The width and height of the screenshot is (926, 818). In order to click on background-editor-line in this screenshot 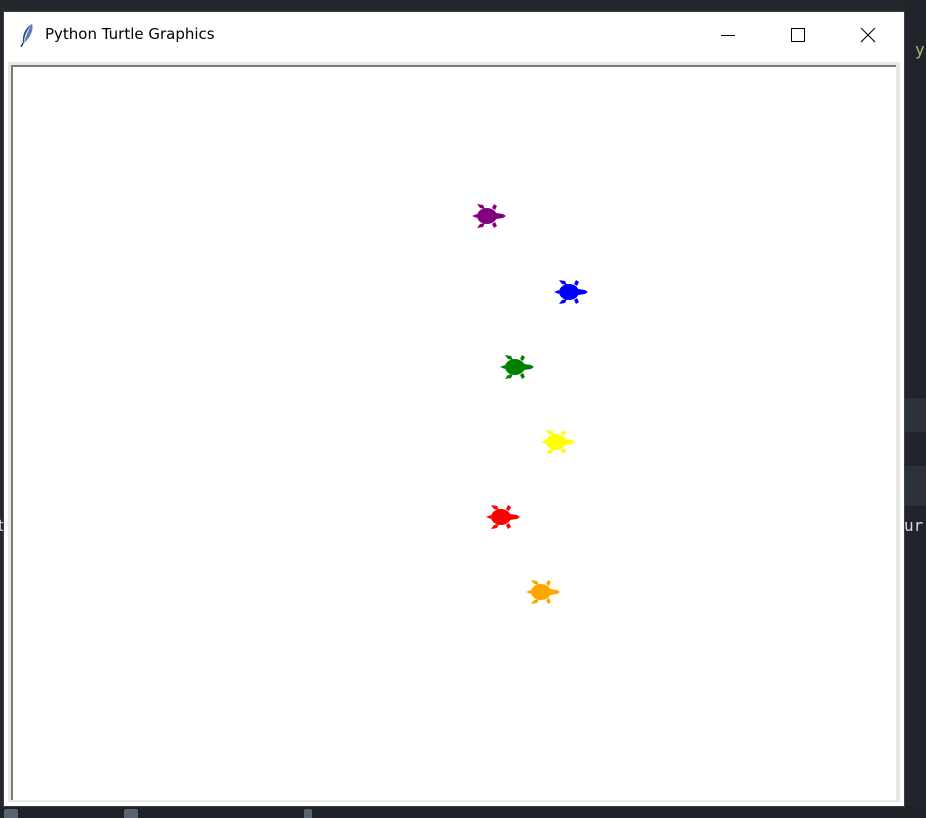, I will do `click(315, 6)`.